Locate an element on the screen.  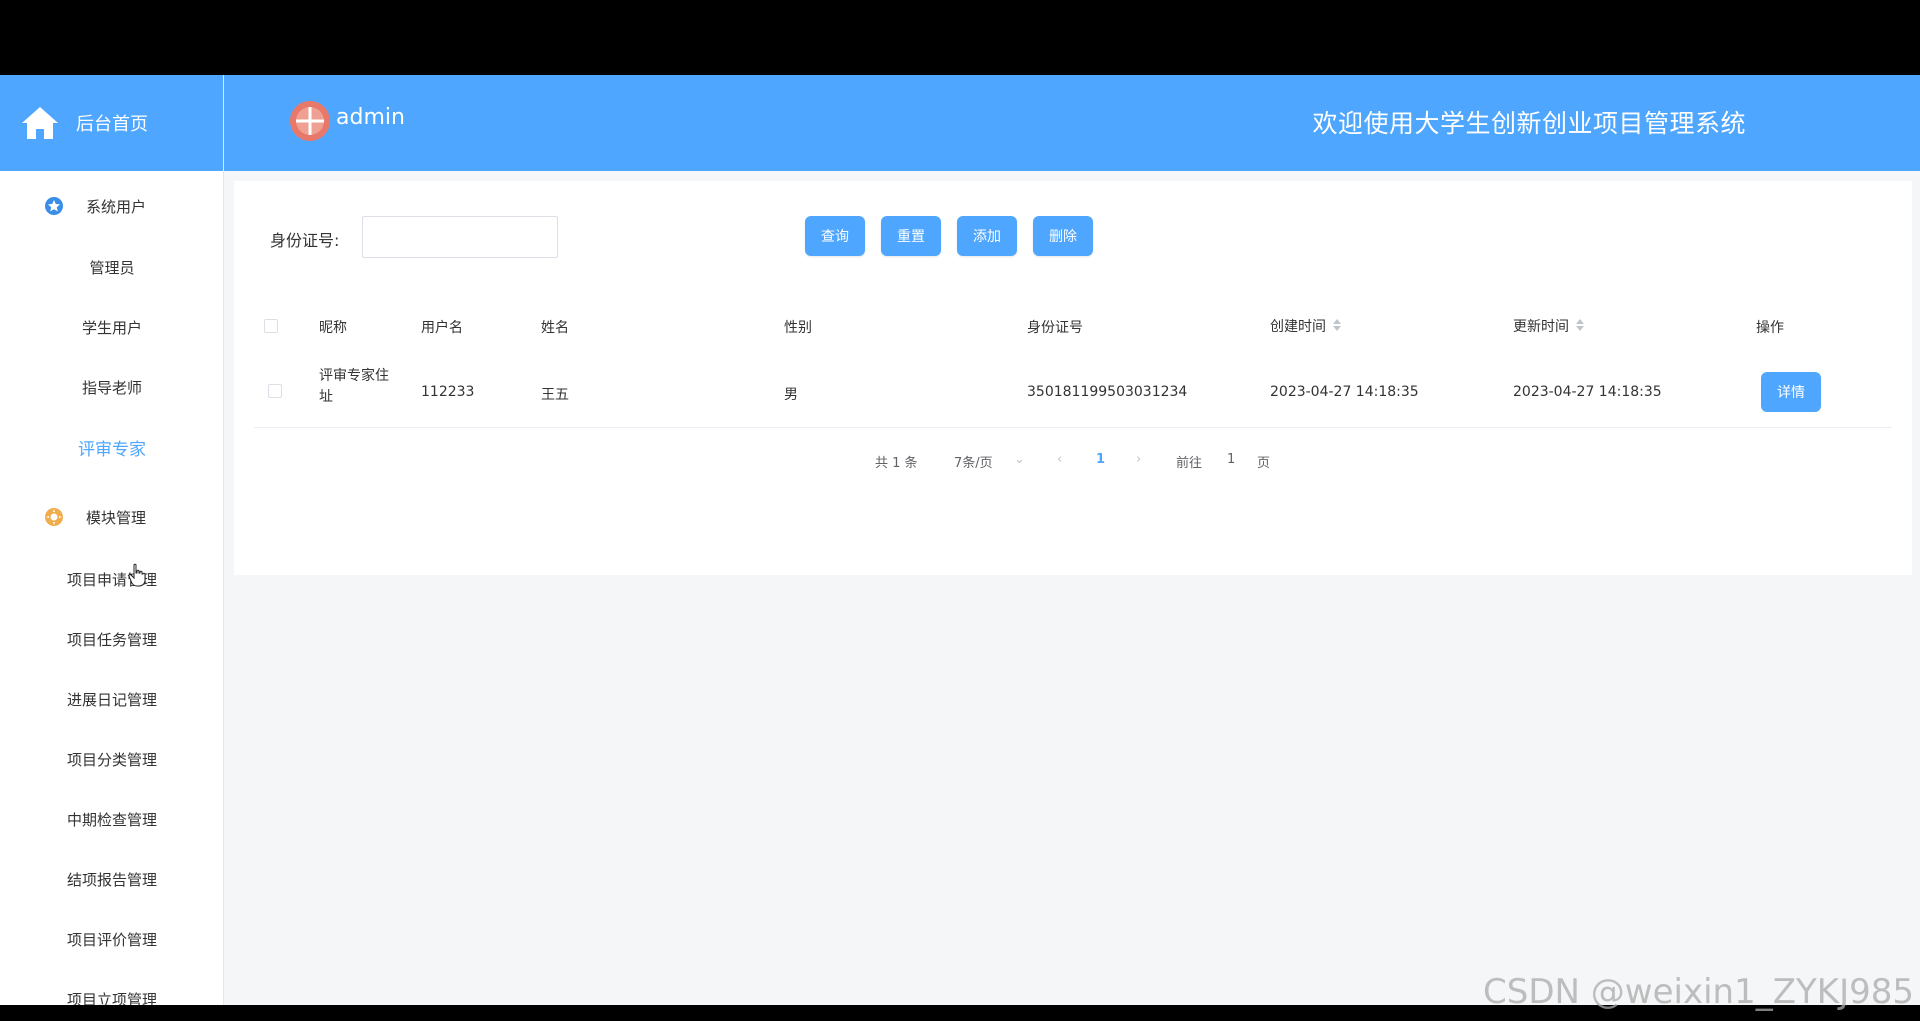
goto-page-input: 1 is located at coordinates (1231, 459).